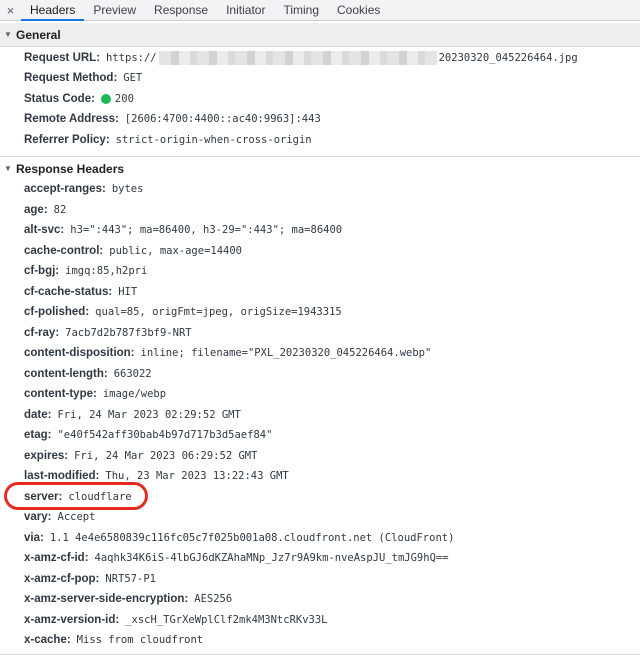 Image resolution: width=640 pixels, height=659 pixels. Describe the element at coordinates (64, 250) in the screenshot. I see `response-header-key: cache-control:` at that location.